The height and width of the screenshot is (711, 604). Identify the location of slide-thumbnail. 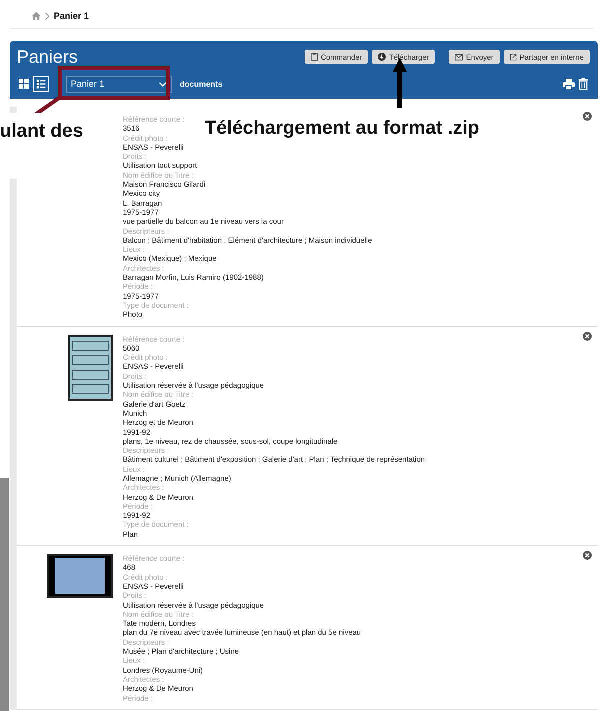
(80, 576).